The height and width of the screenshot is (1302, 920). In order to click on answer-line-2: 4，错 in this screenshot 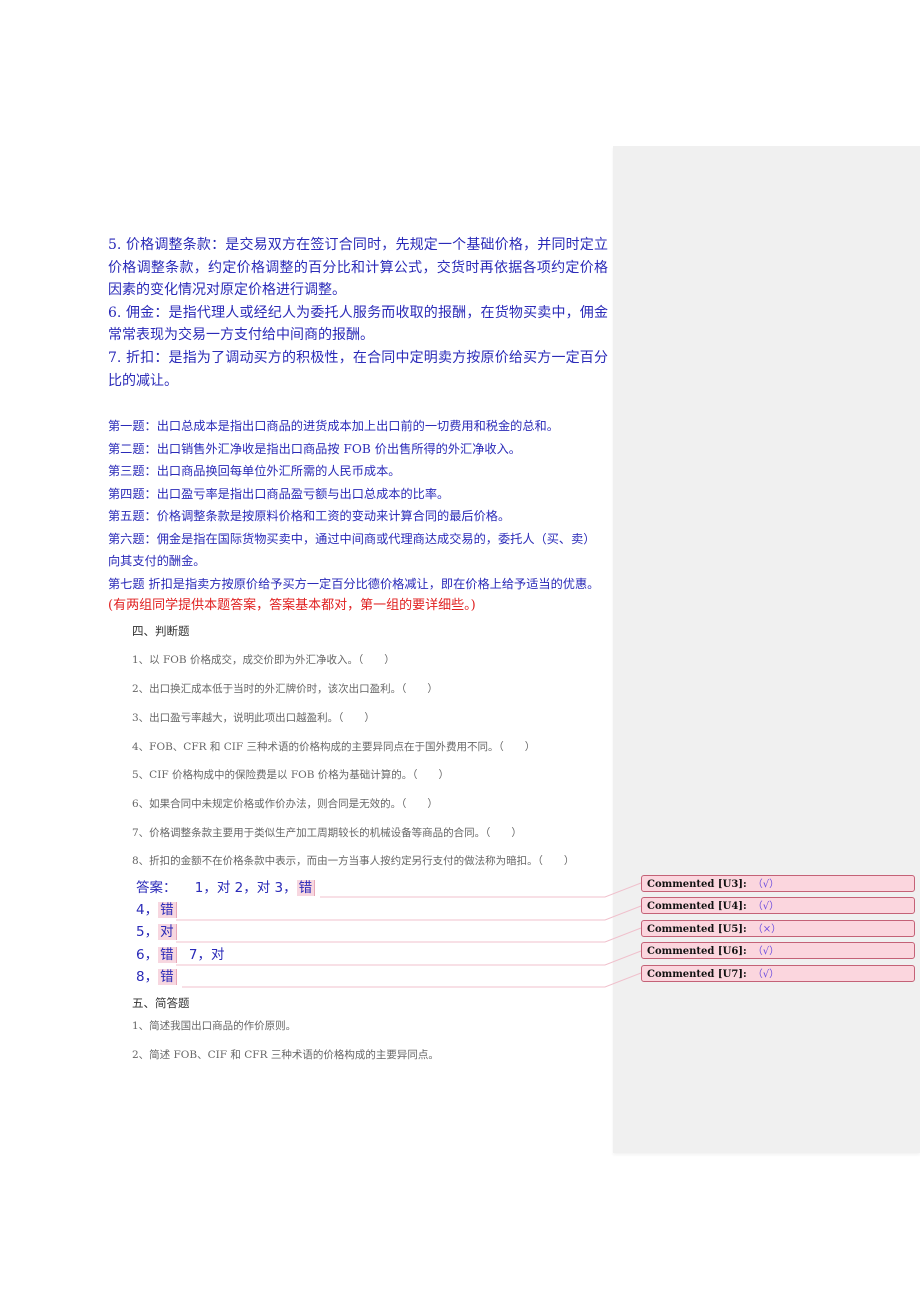, I will do `click(376, 910)`.